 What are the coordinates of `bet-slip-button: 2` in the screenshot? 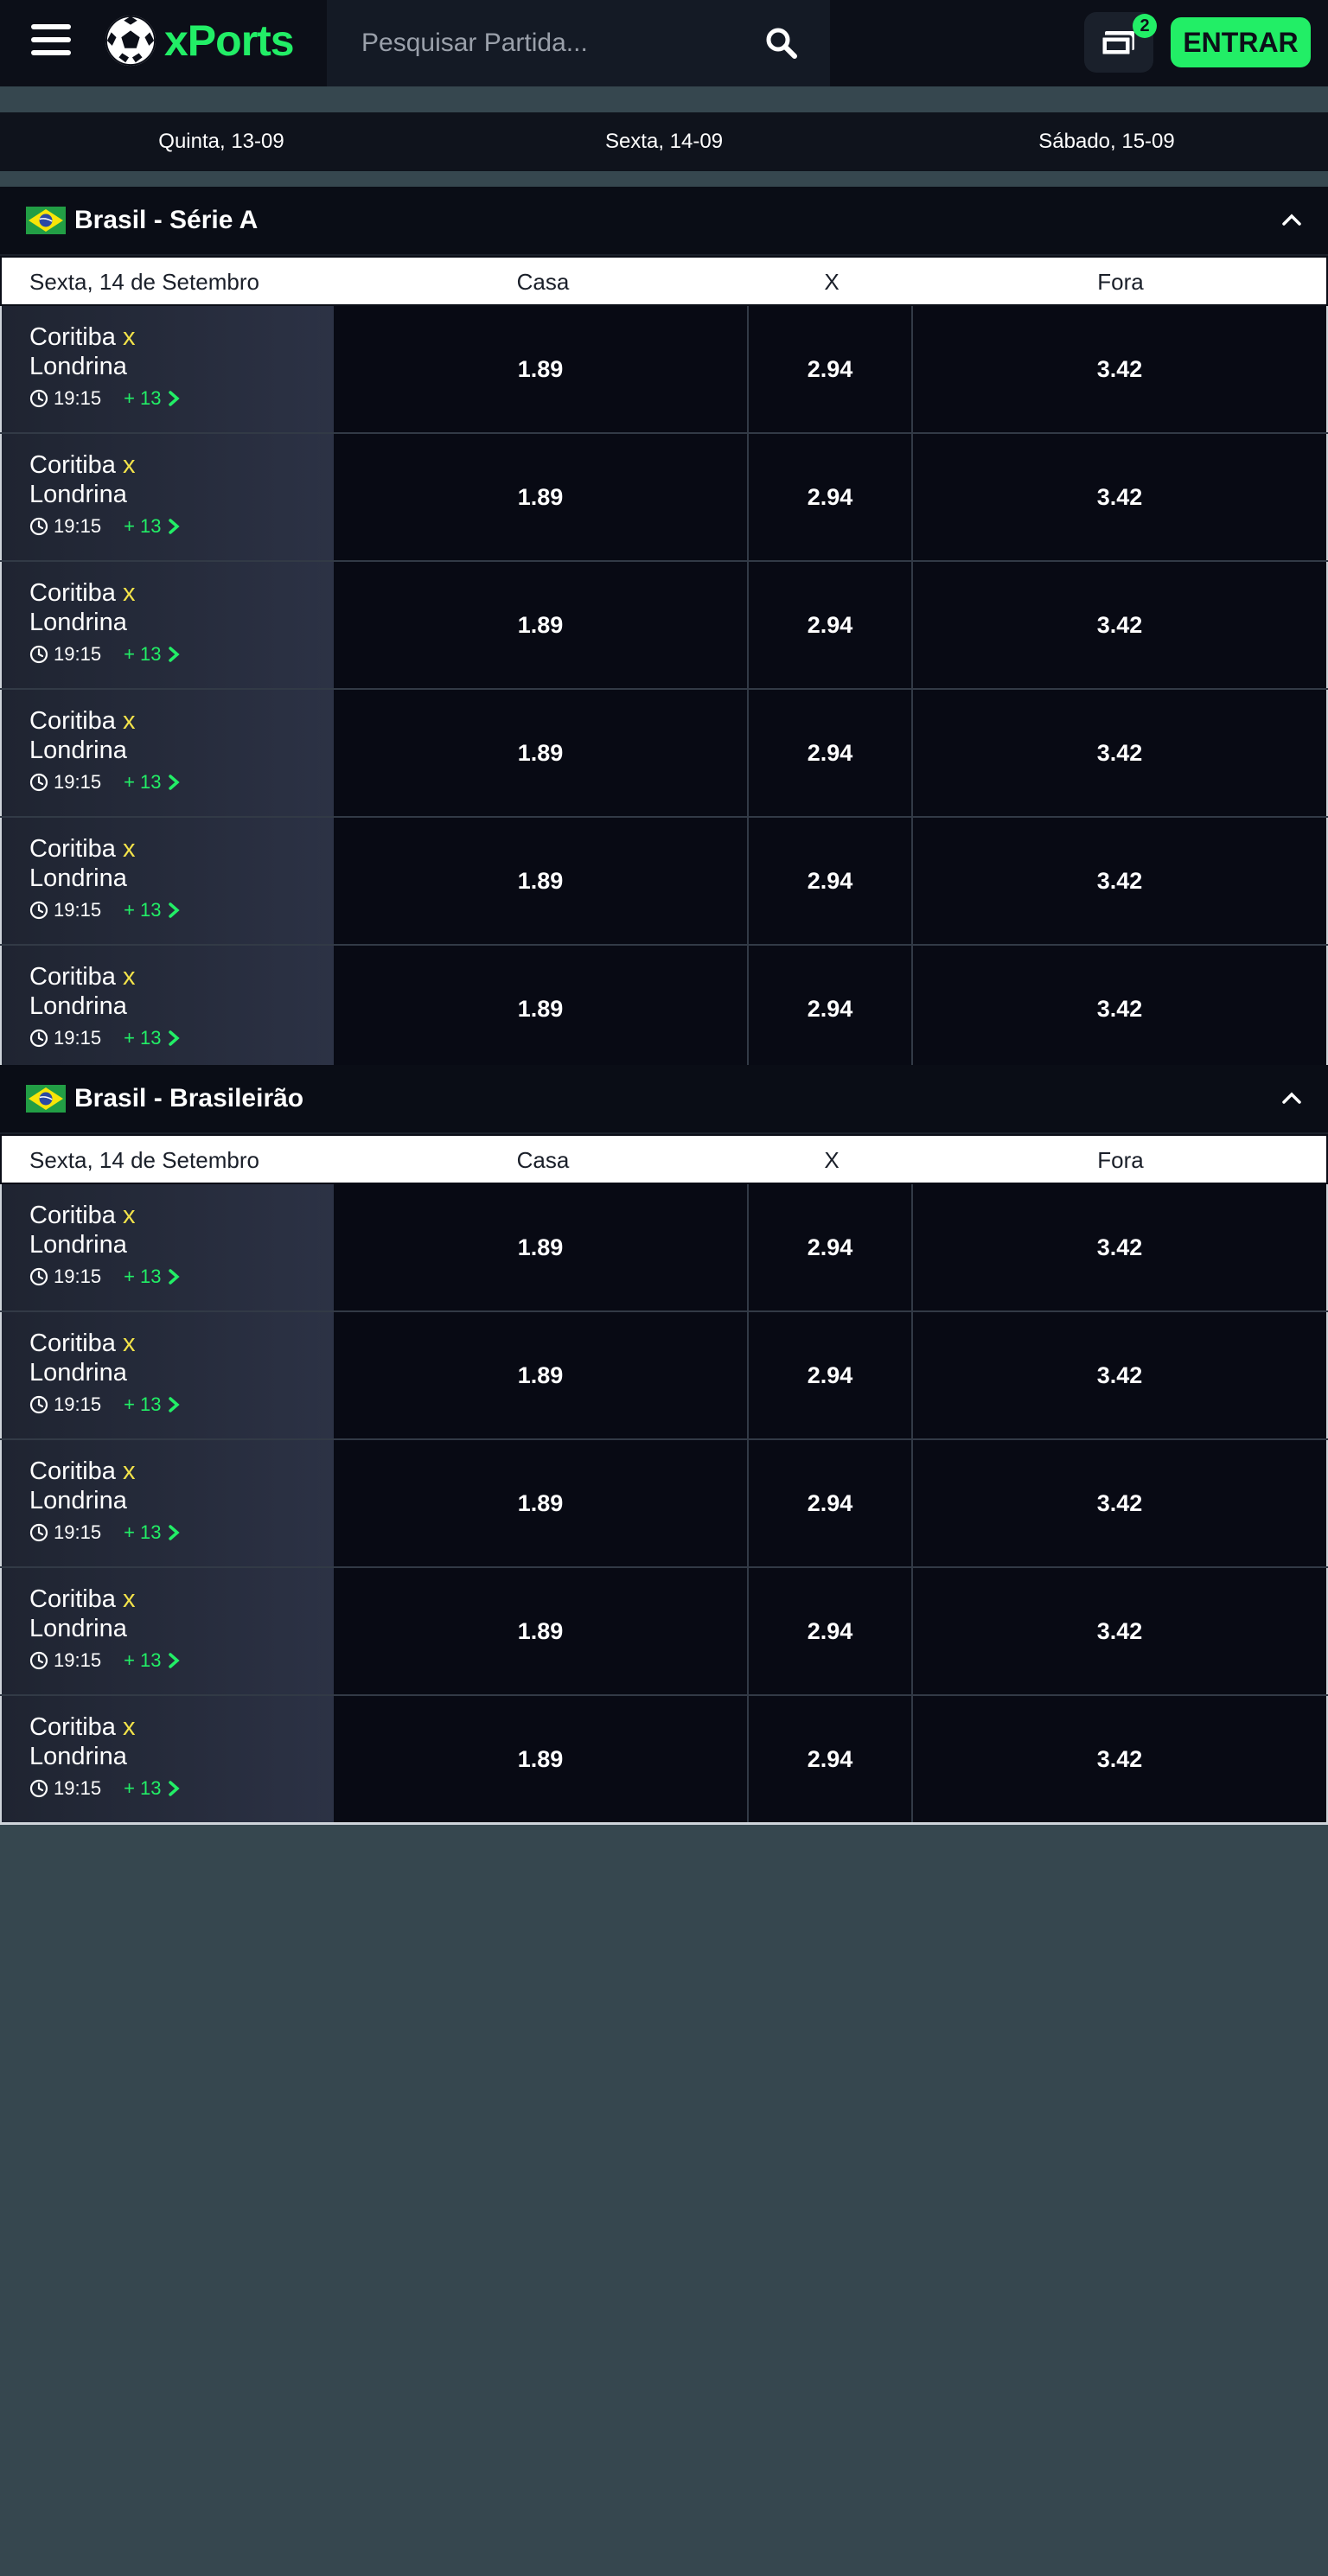 It's located at (1120, 42).